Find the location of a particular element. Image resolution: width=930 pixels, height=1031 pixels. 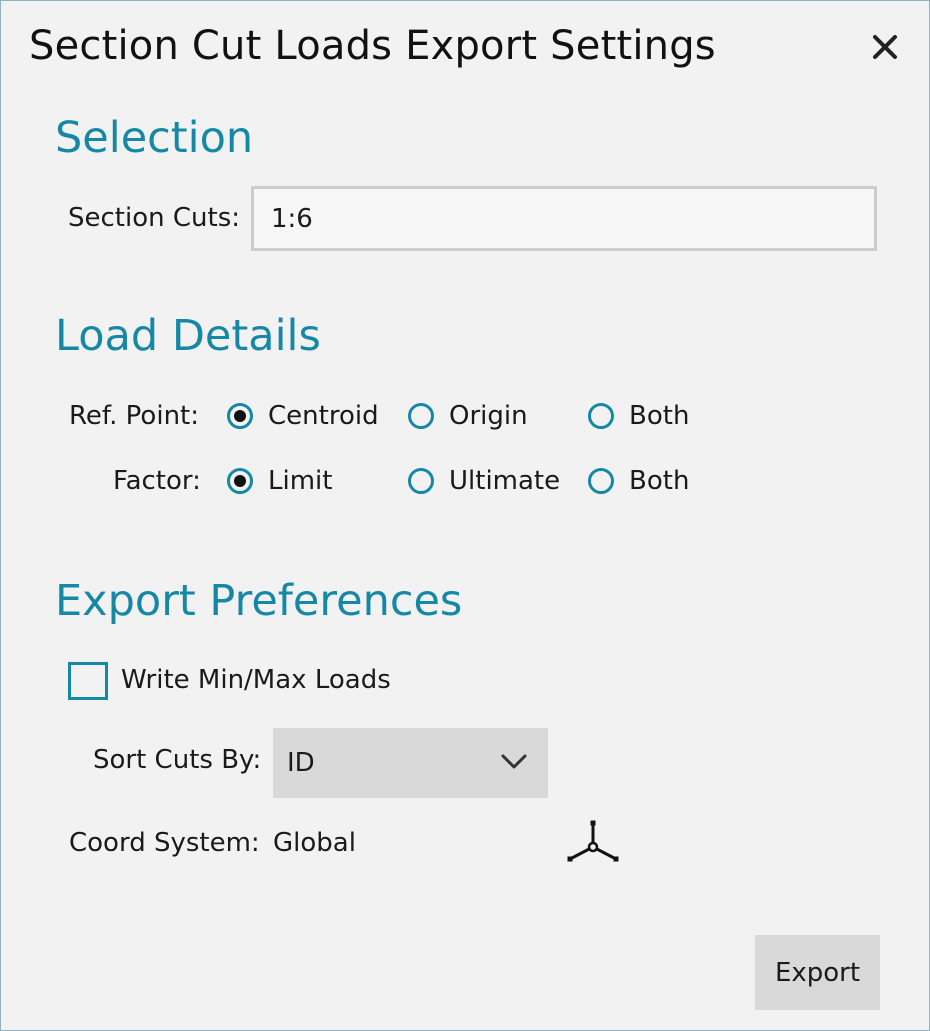

ref-point-centroid-radio is located at coordinates (240, 416).